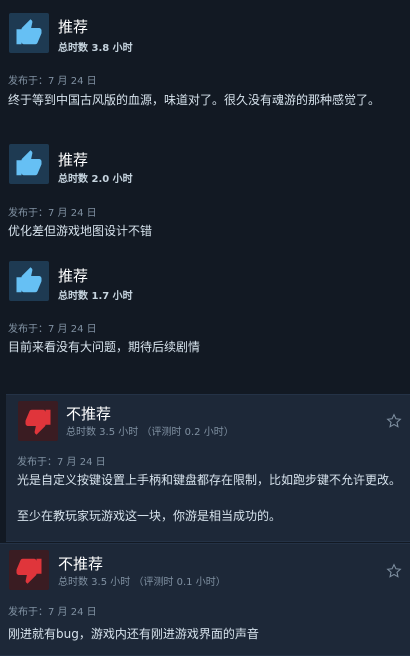 The width and height of the screenshot is (410, 656). What do you see at coordinates (149, 516) in the screenshot?
I see `review-text-line2: 至少在教玩家玩游戏这一块，你游是相当成功的。` at bounding box center [149, 516].